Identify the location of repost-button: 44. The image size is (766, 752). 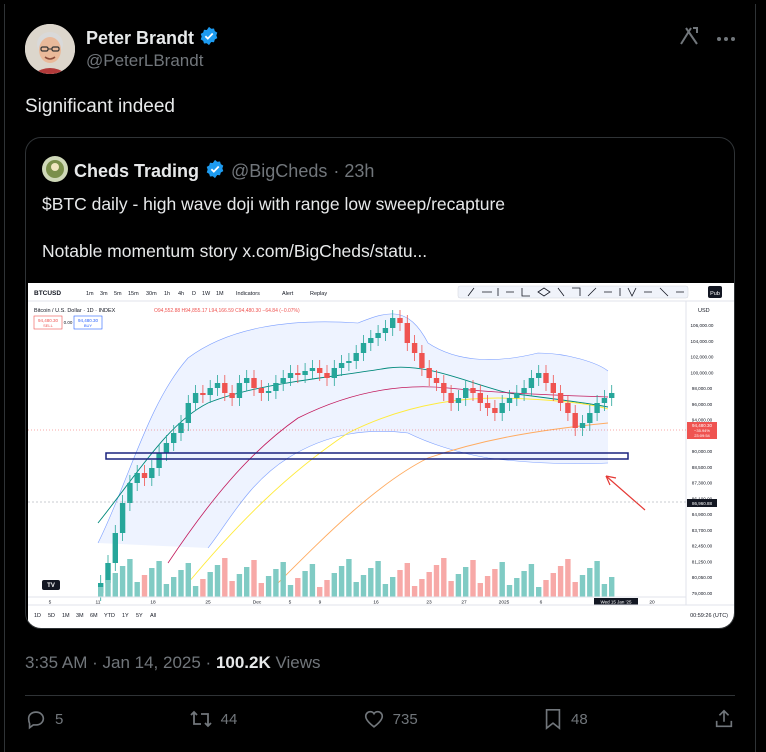
(213, 719).